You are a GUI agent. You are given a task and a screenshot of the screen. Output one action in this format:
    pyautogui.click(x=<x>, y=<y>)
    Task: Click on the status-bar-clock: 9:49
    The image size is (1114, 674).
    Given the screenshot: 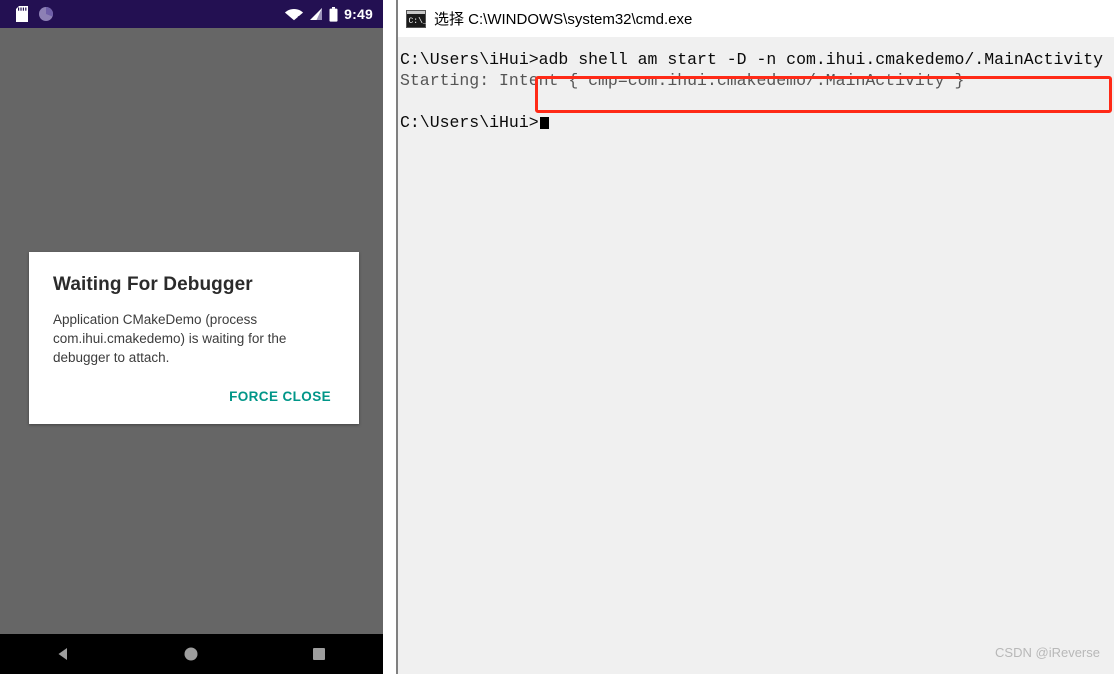 What is the action you would take?
    pyautogui.click(x=358, y=14)
    